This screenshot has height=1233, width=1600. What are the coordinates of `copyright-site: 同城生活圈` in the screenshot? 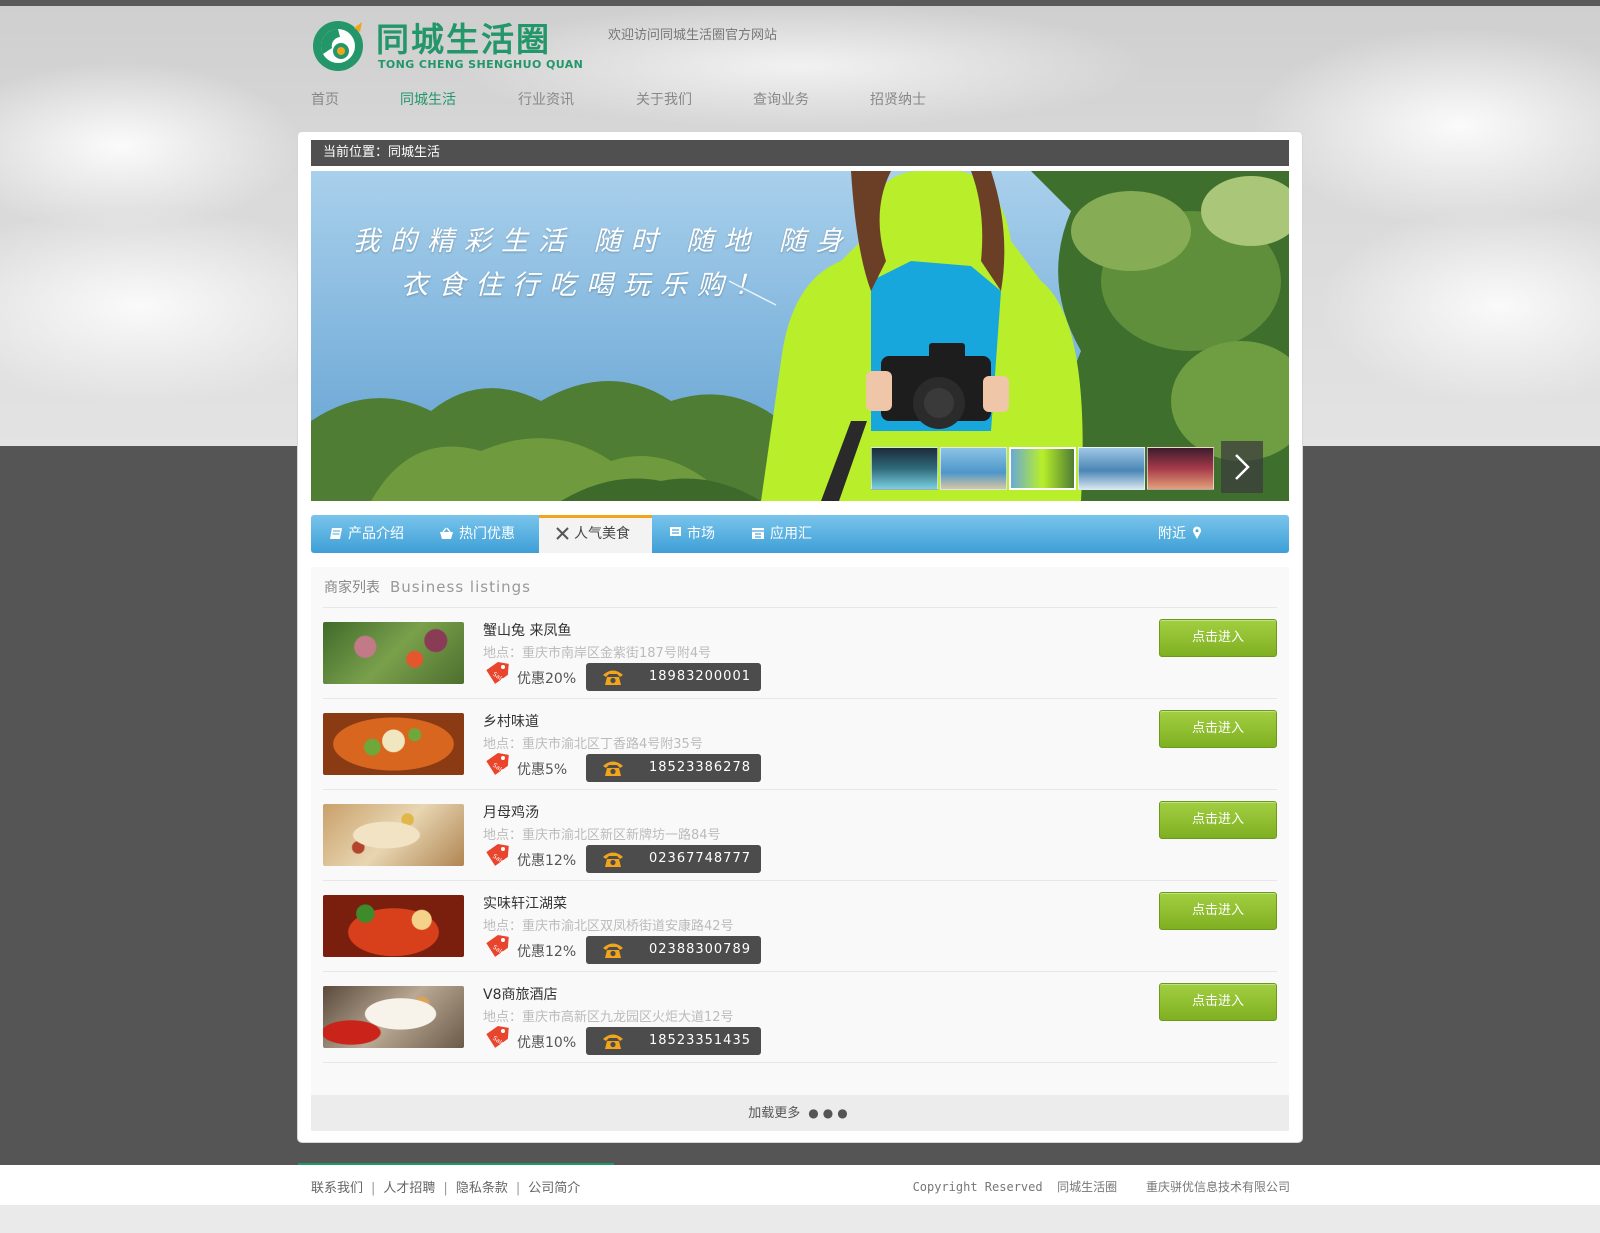 It's located at (1087, 1187).